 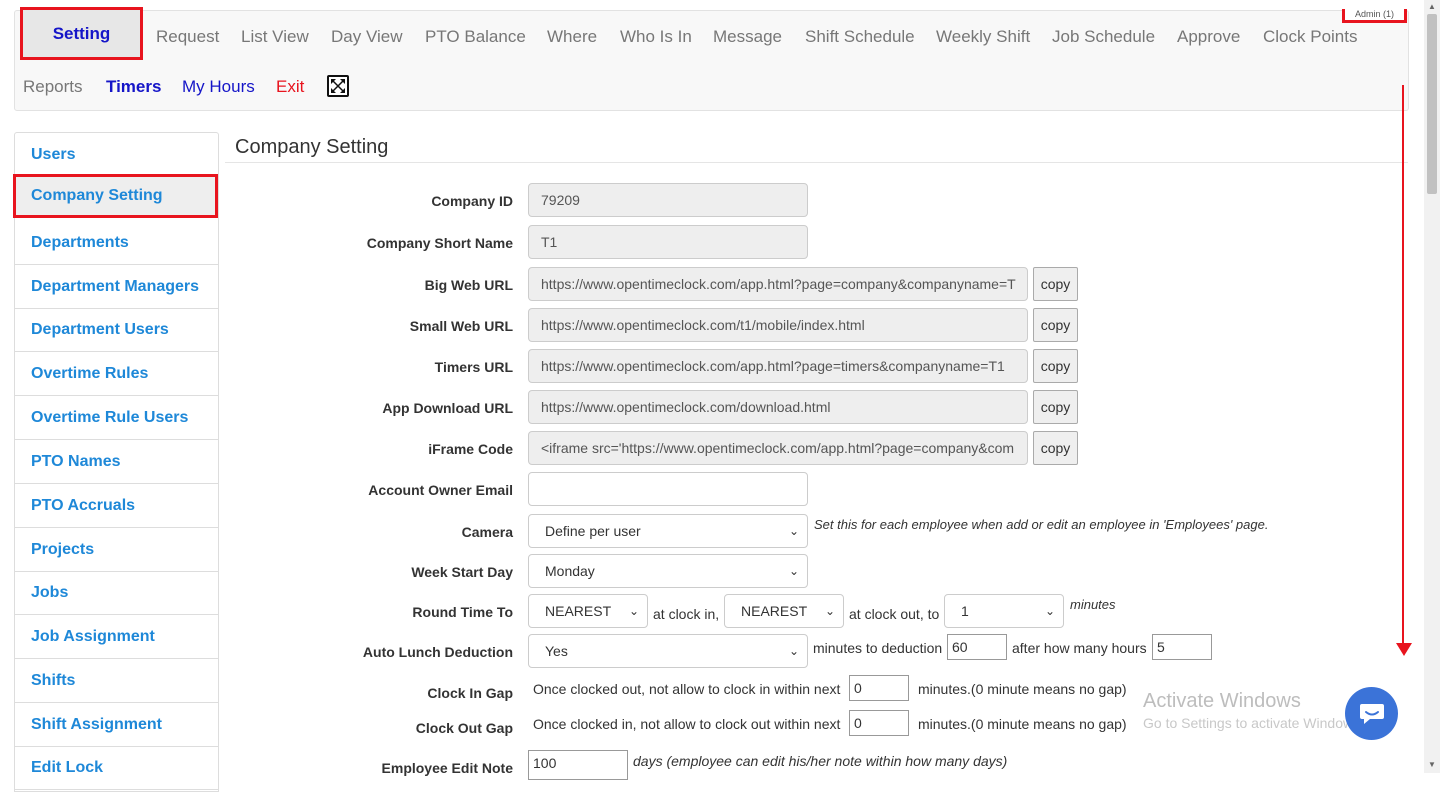 I want to click on auto-lunch-value: Yes, so click(x=556, y=651).